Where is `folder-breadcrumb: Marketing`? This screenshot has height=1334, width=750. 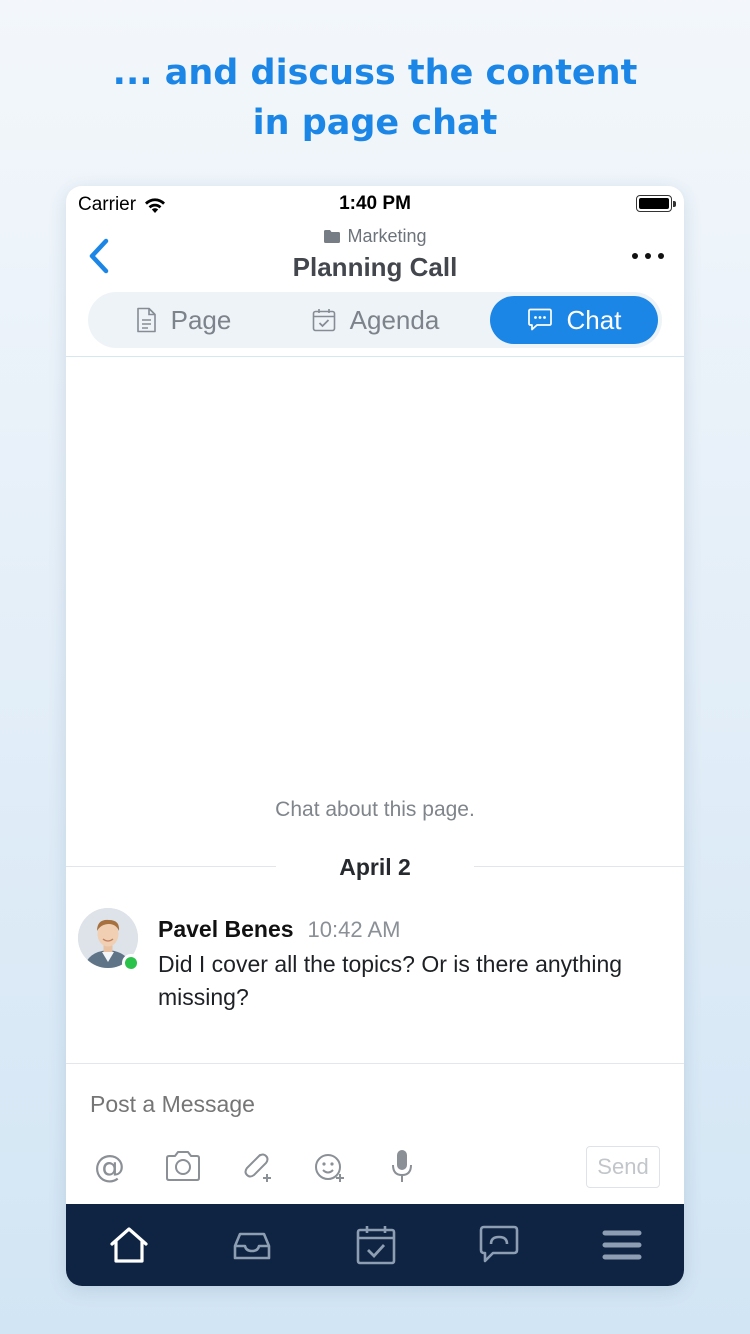 folder-breadcrumb: Marketing is located at coordinates (375, 236).